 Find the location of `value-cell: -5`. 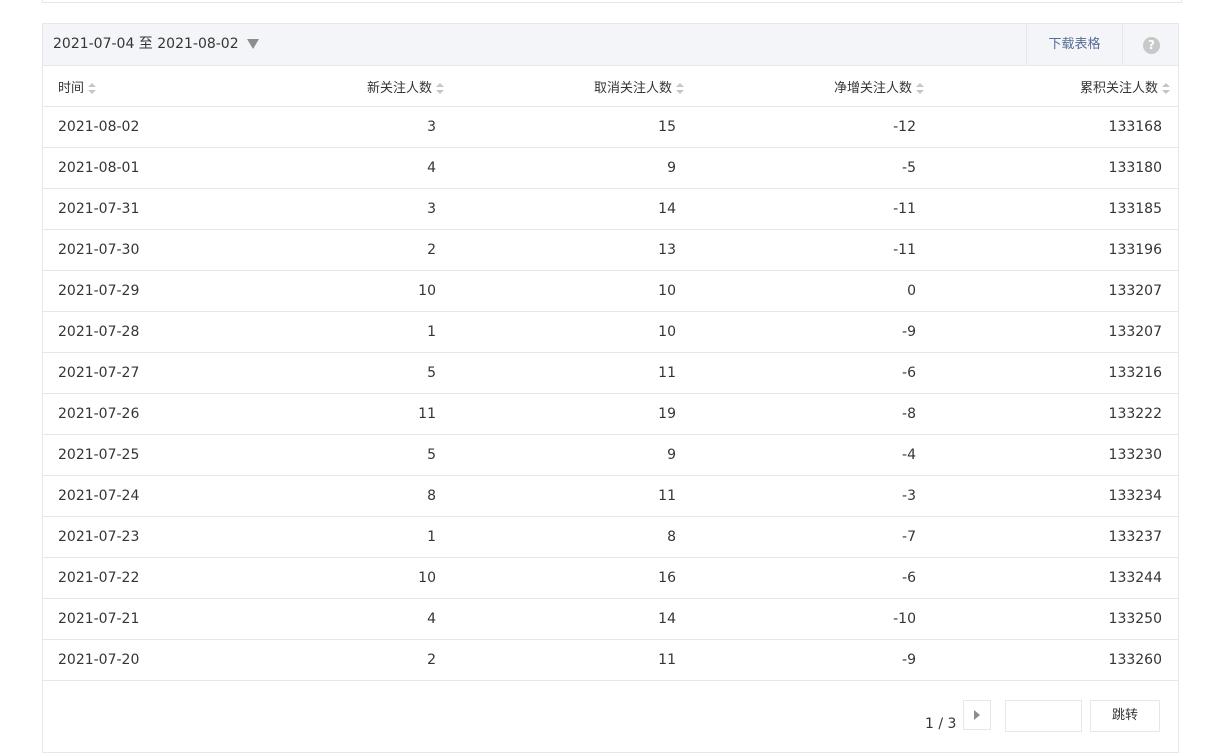

value-cell: -5 is located at coordinates (812, 168).